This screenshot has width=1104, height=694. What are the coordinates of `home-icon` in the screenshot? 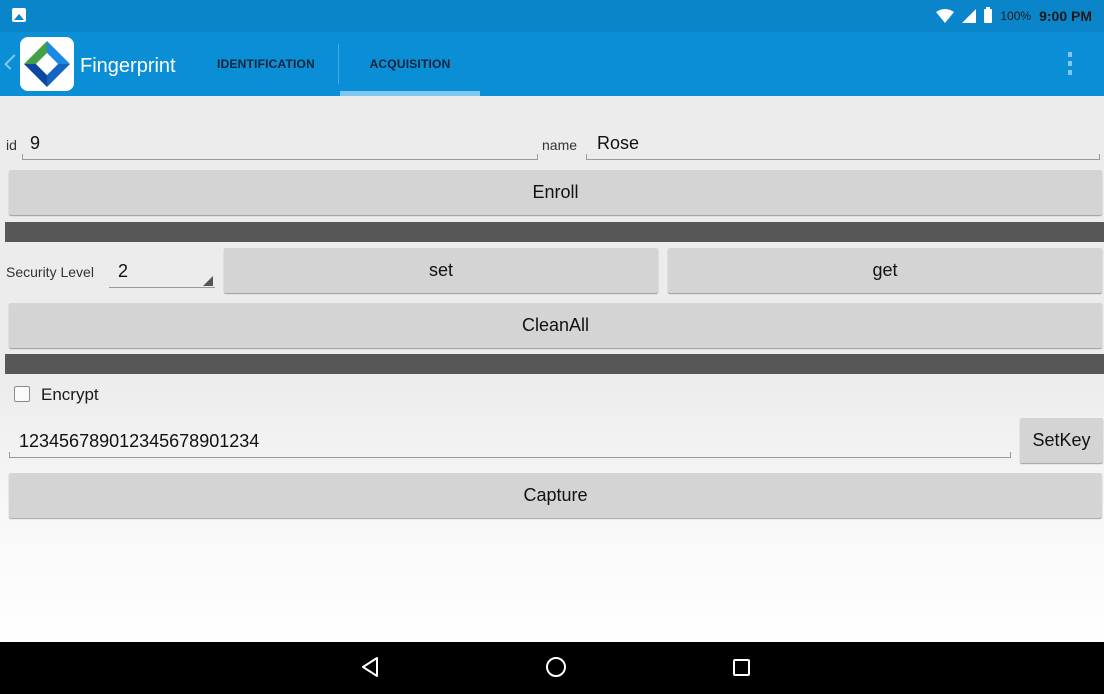 It's located at (556, 667).